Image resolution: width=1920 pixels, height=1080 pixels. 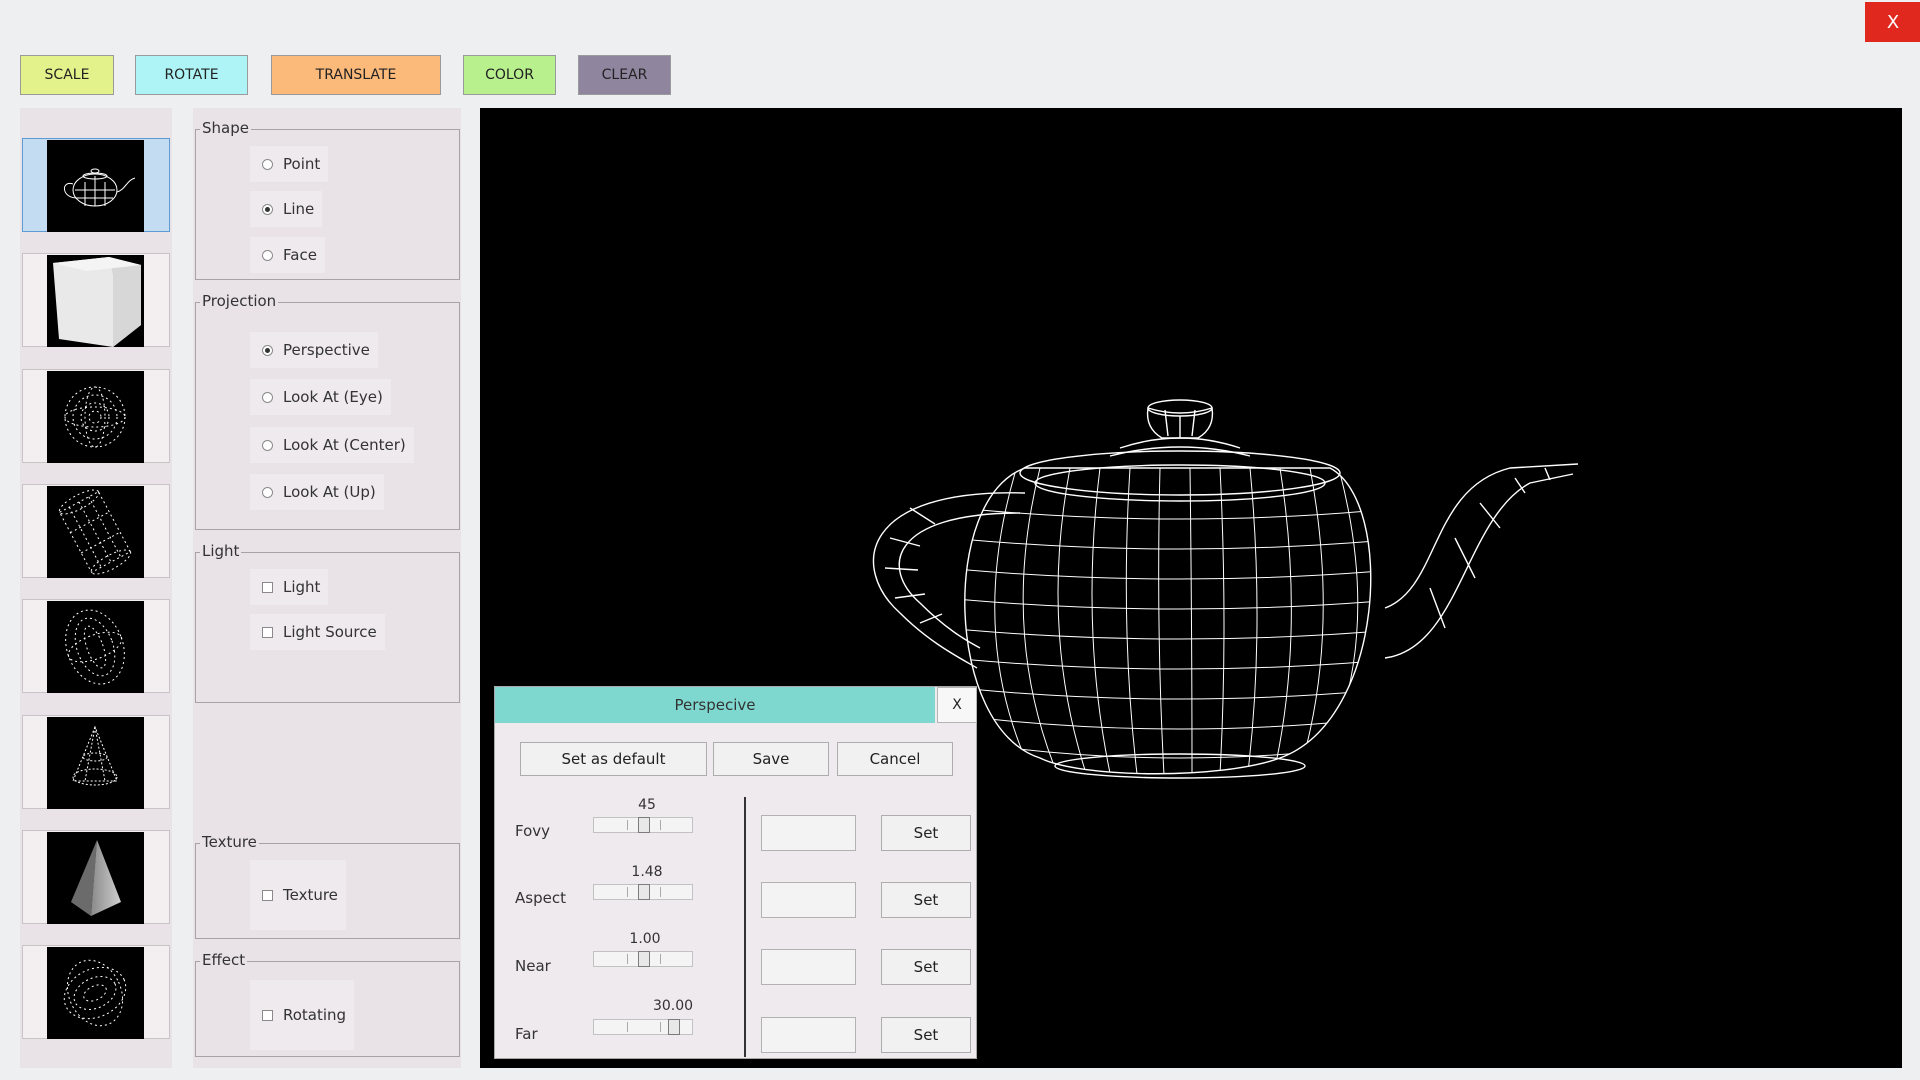 I want to click on option-label: Face, so click(x=300, y=255).